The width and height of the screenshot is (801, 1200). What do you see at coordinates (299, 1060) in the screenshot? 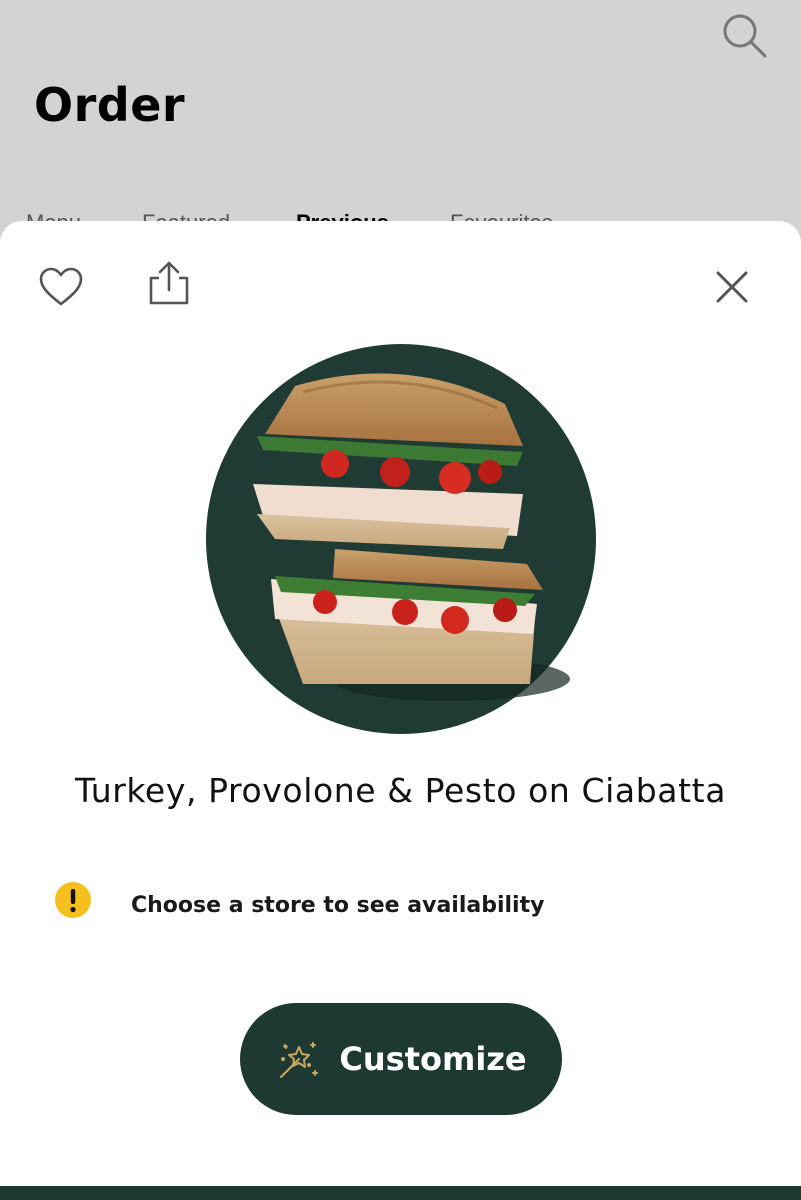
I see `magic-wand-icon` at bounding box center [299, 1060].